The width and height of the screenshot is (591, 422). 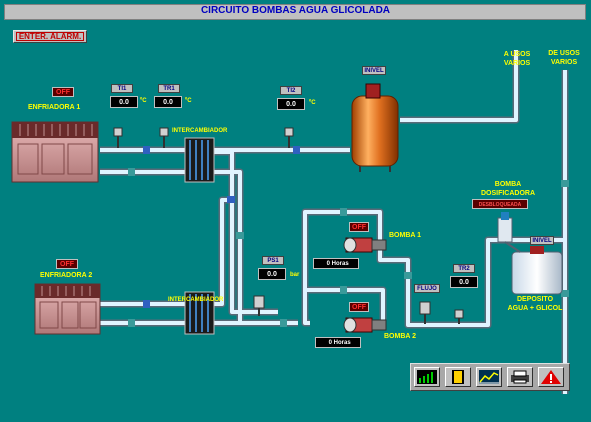 What do you see at coordinates (291, 90) in the screenshot?
I see `ti2-tag: TI2` at bounding box center [291, 90].